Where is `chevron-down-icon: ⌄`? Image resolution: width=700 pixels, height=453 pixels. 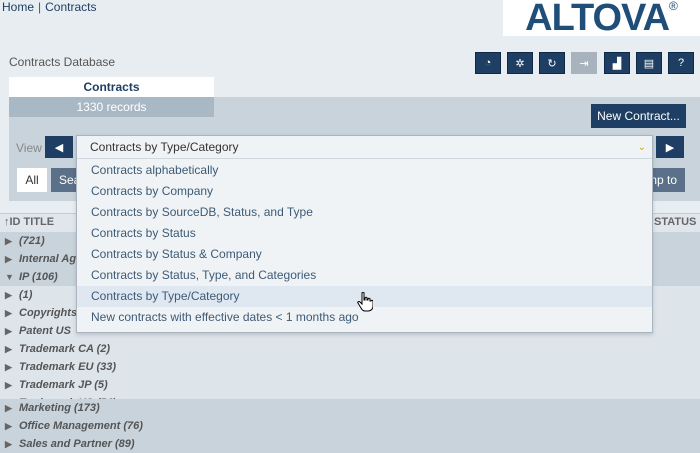 chevron-down-icon: ⌄ is located at coordinates (641, 147).